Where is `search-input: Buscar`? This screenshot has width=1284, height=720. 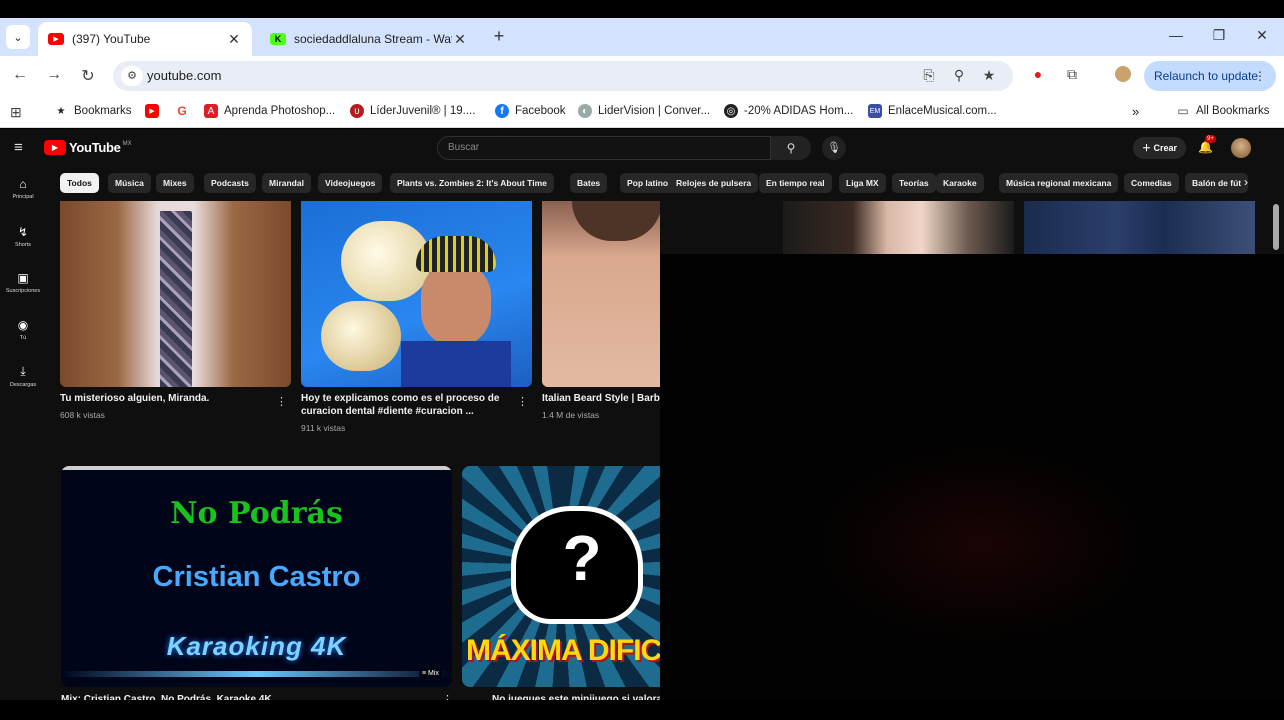
search-input: Buscar is located at coordinates (604, 148).